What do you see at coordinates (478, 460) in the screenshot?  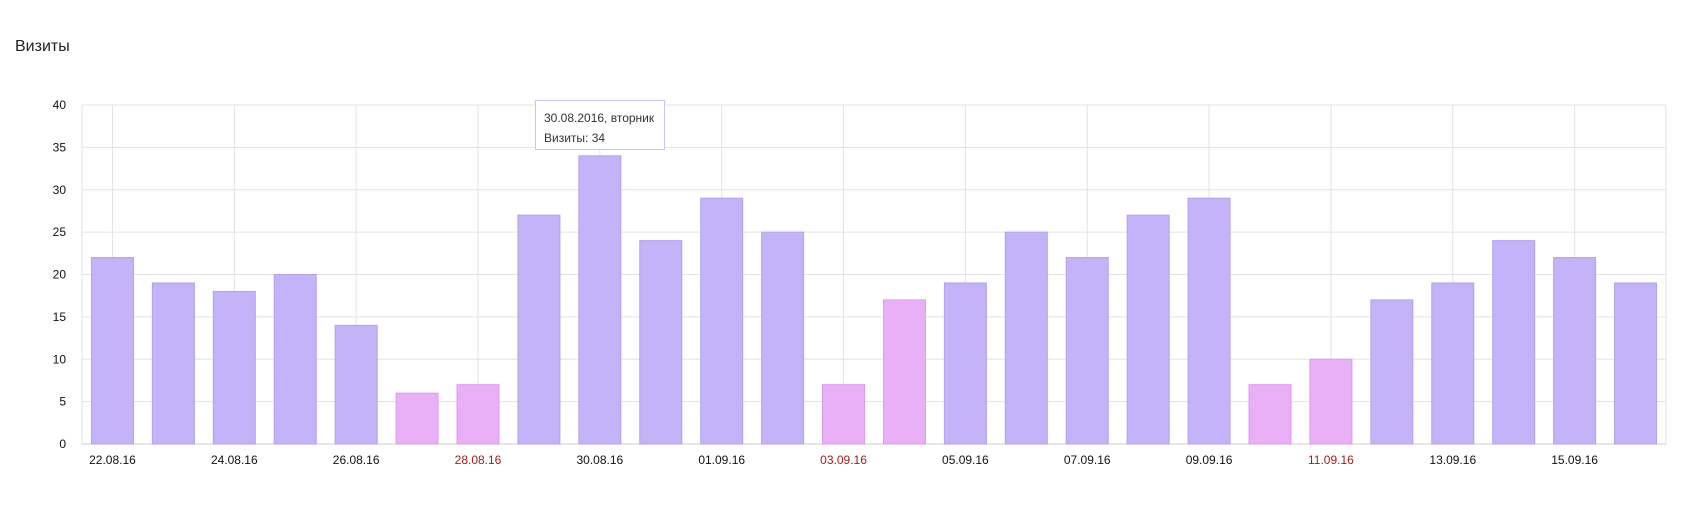 I see `x-tick-label: 28.08.16` at bounding box center [478, 460].